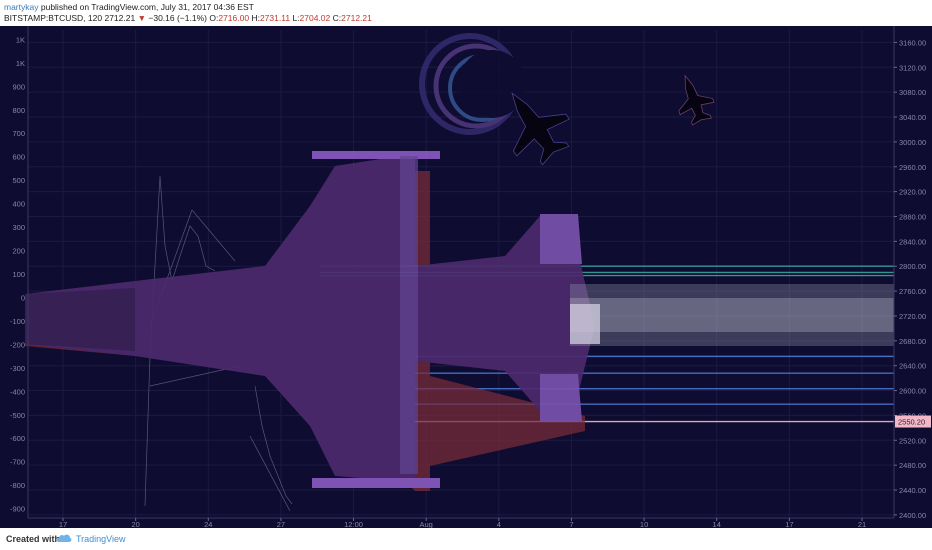 Image resolution: width=932 pixels, height=550 pixels. Describe the element at coordinates (17, 485) in the screenshot. I see `left-tick-label: -800` at that location.